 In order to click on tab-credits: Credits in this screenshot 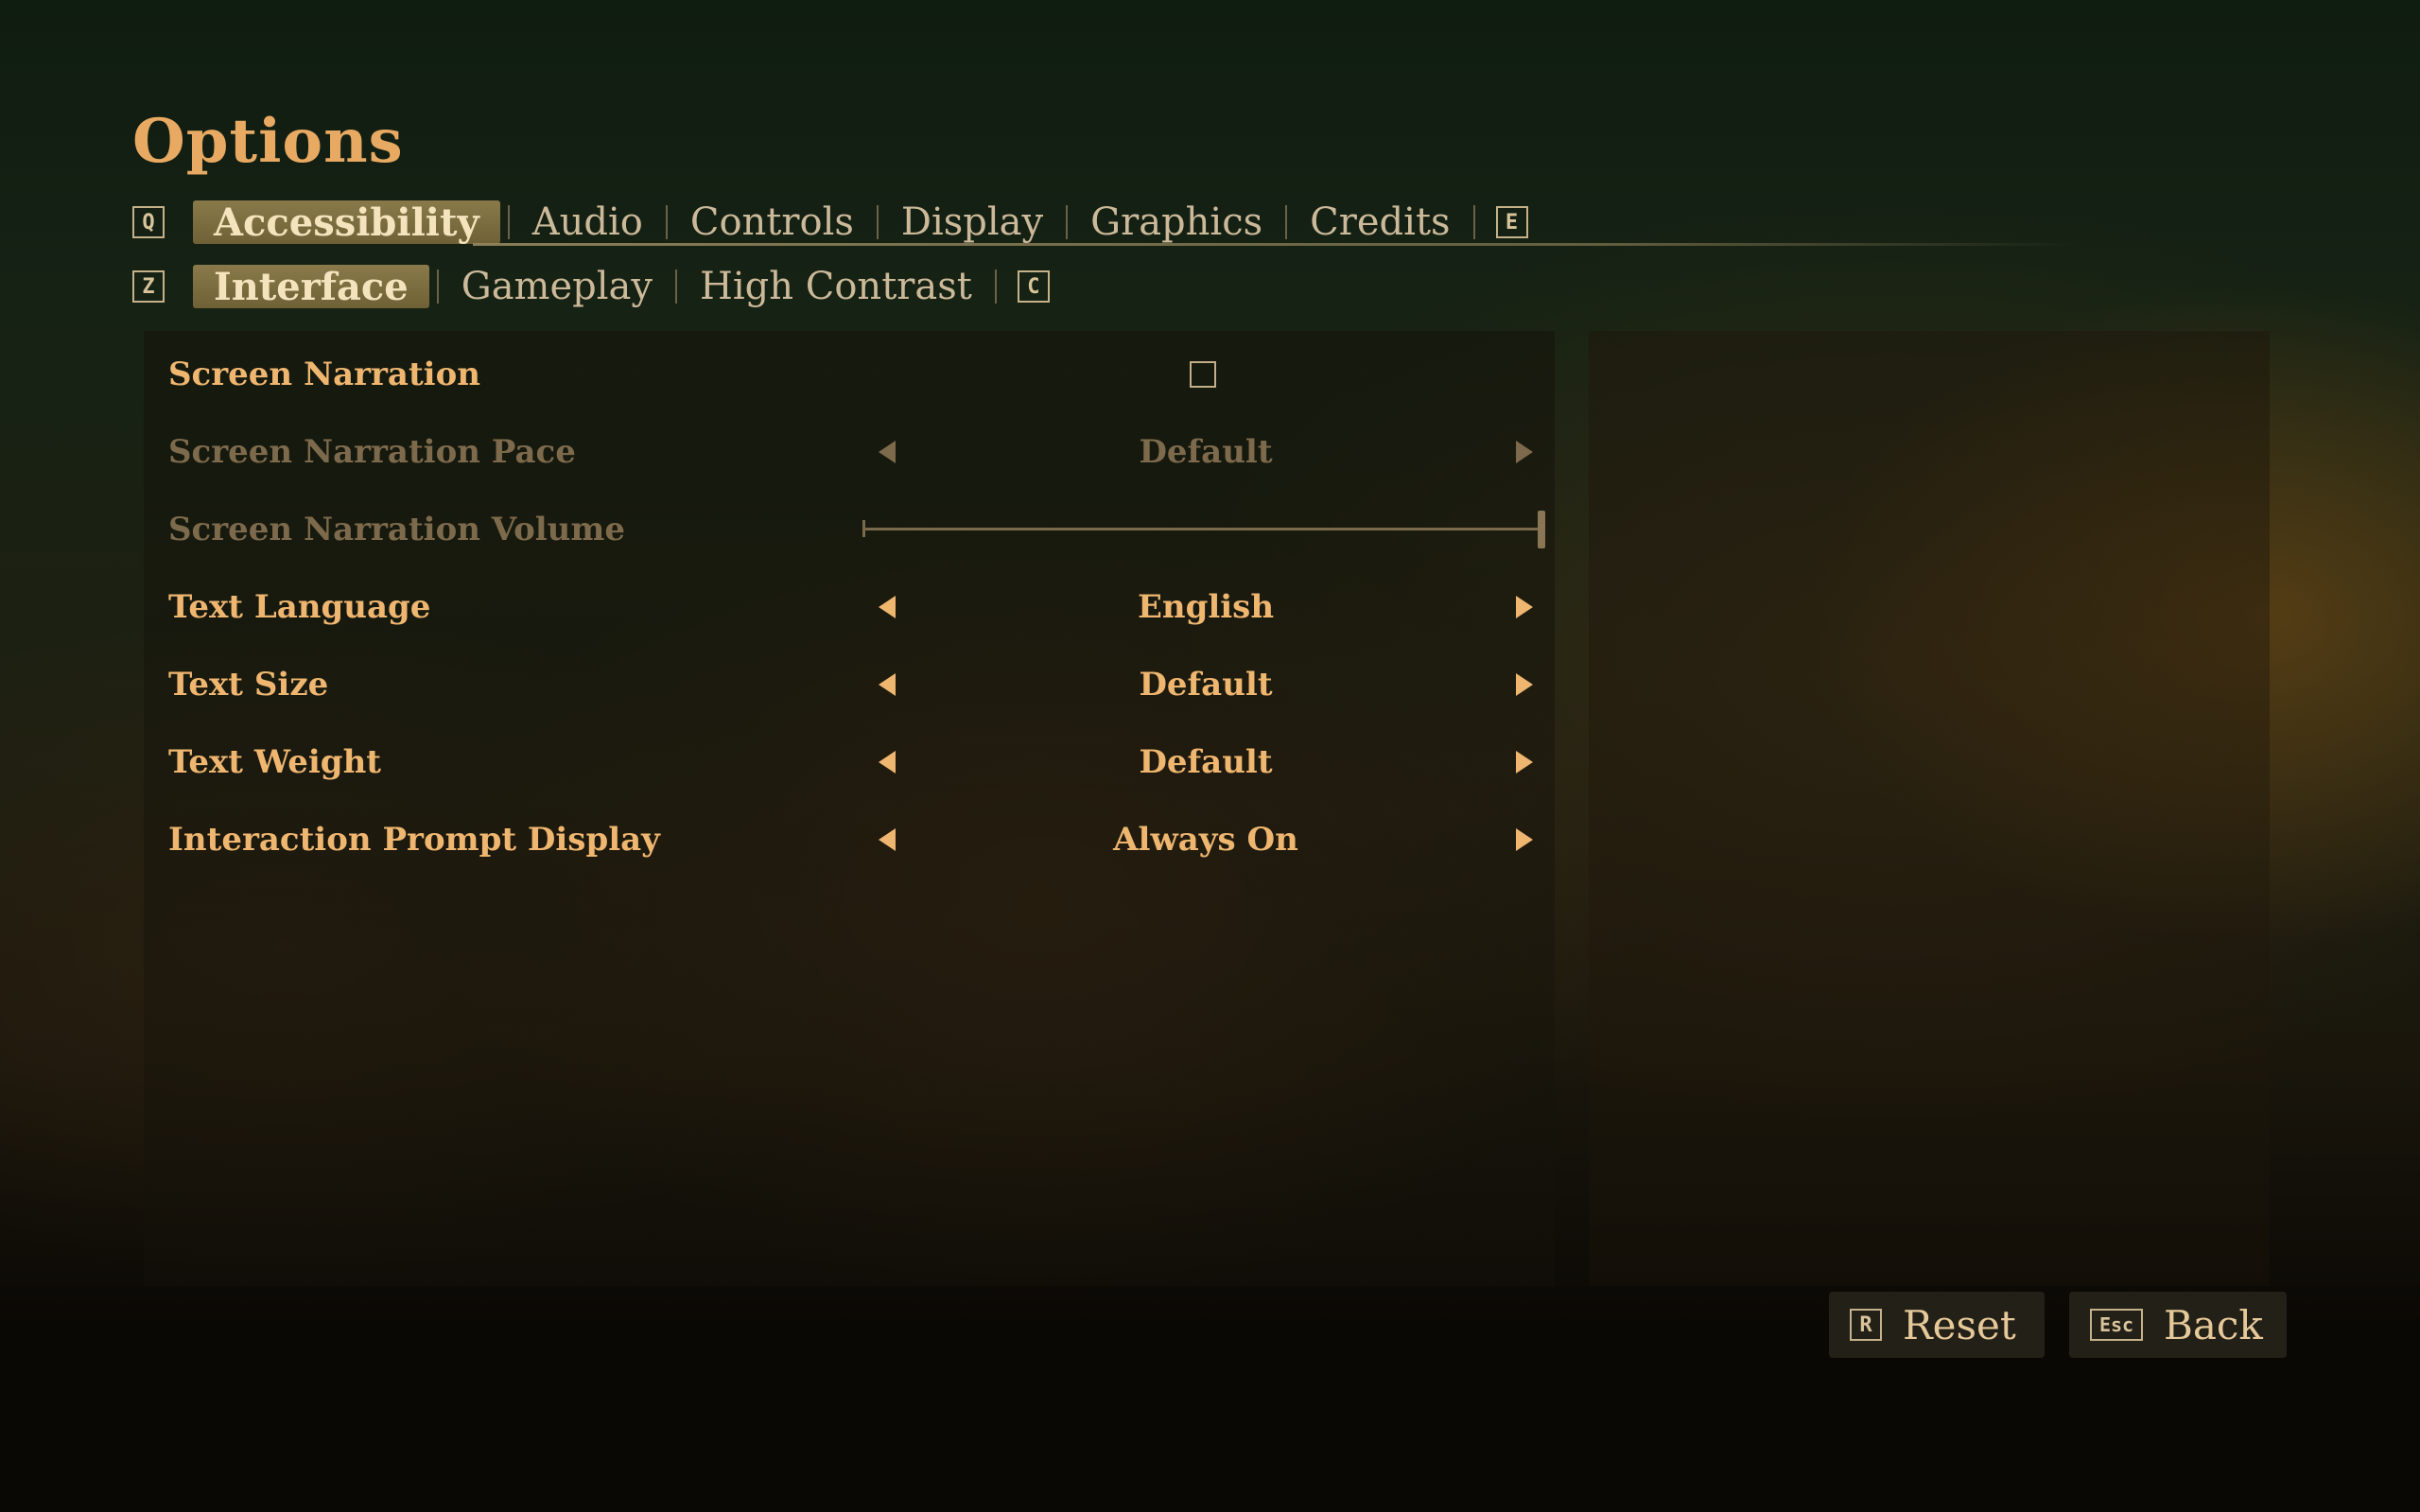, I will do `click(1380, 222)`.